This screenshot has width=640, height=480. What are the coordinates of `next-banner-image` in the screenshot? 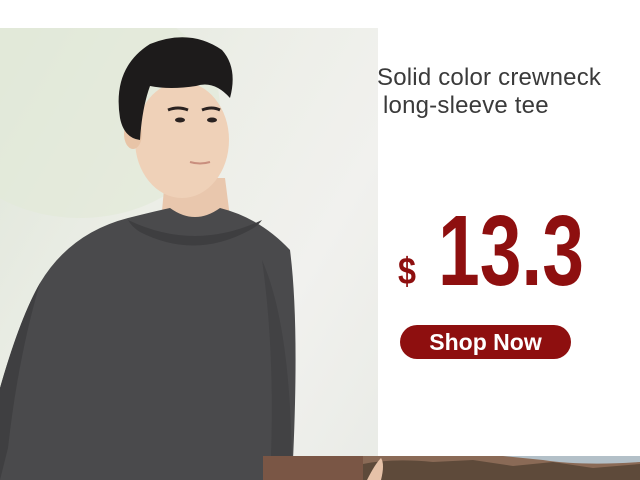 It's located at (451, 468).